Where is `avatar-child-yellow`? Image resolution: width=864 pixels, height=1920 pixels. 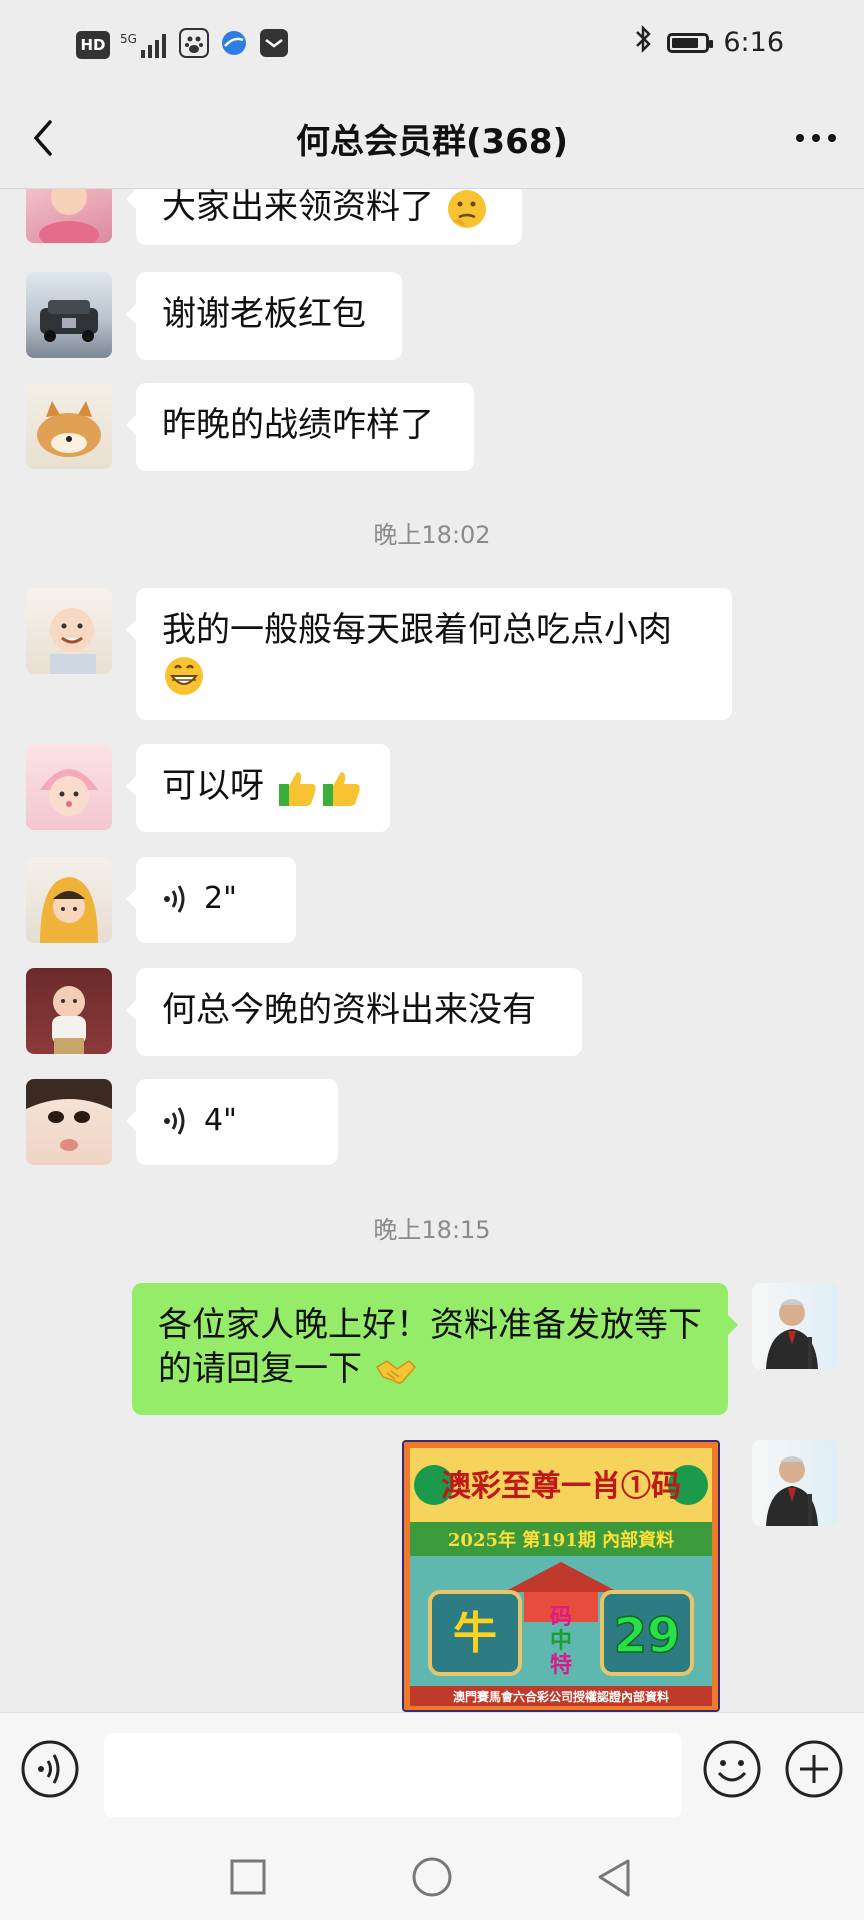
avatar-child-yellow is located at coordinates (69, 900).